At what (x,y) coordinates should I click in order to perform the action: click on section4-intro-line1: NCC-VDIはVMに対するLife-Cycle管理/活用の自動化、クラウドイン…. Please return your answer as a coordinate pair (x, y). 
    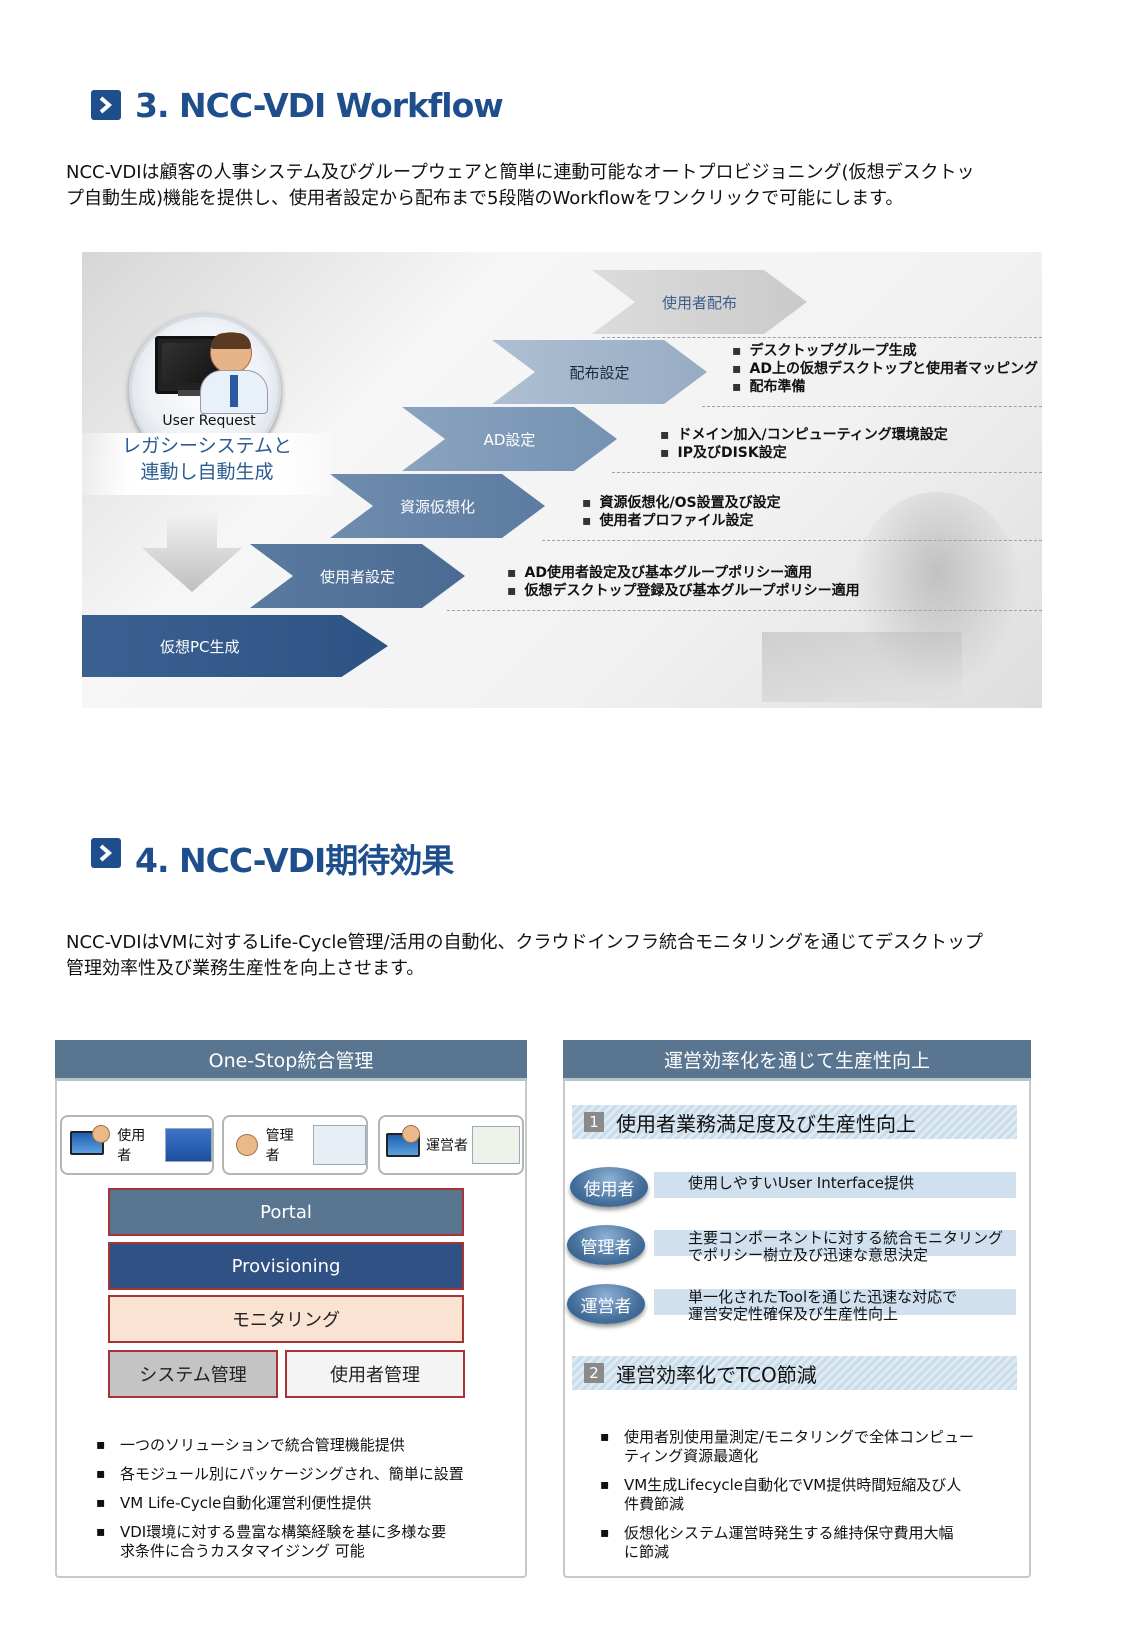
    Looking at the image, I should click on (525, 942).